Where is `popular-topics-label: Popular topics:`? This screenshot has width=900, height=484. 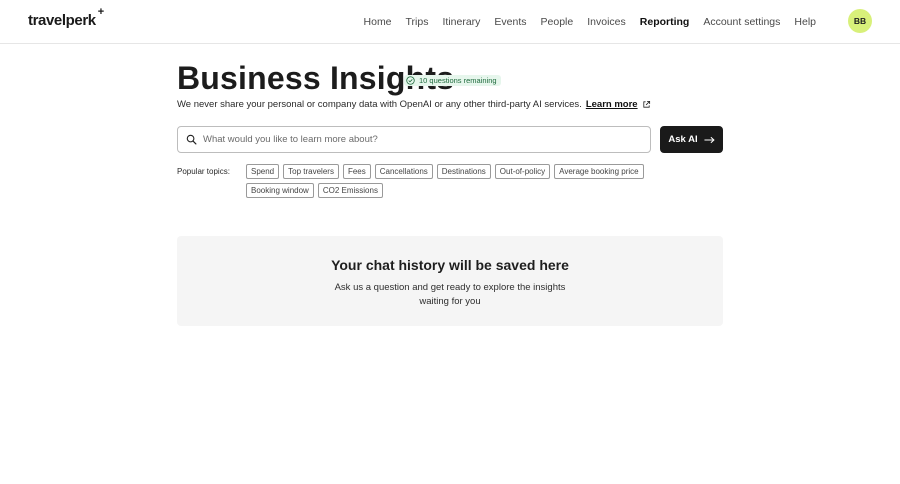 popular-topics-label: Popular topics: is located at coordinates (203, 171).